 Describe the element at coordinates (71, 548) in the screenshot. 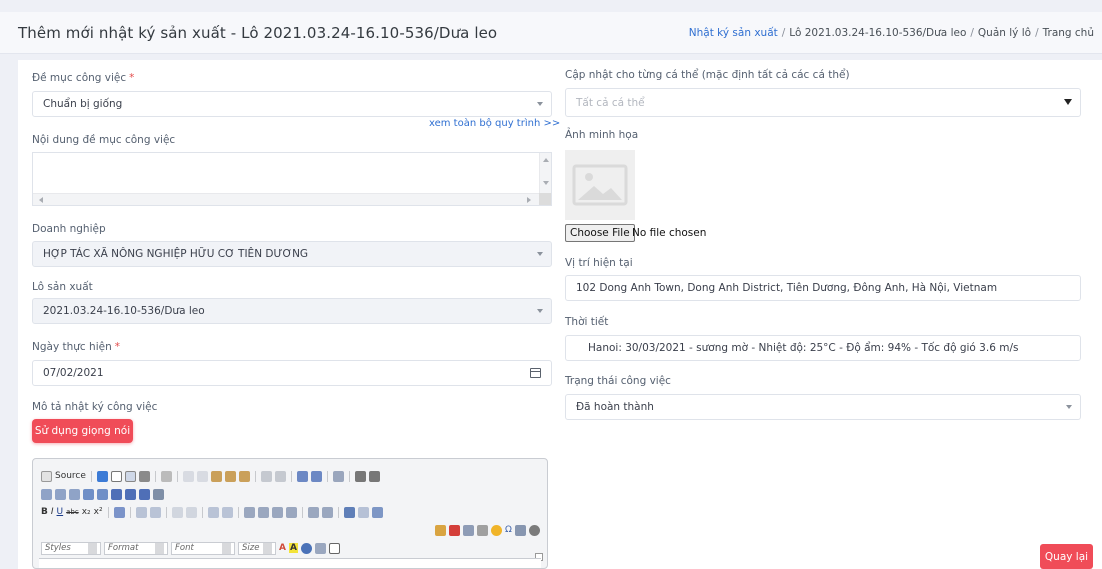

I see `styles-combo: Styles` at that location.